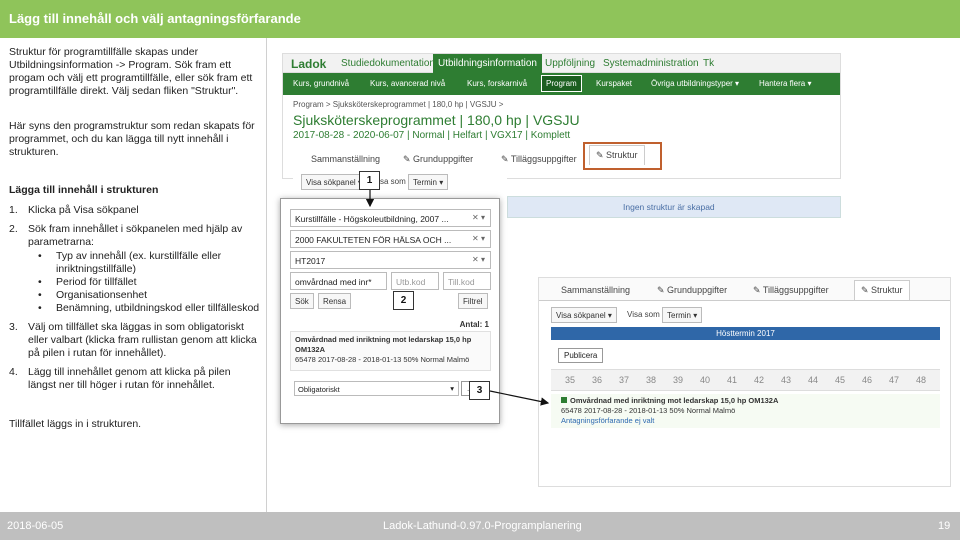  Describe the element at coordinates (581, 355) in the screenshot. I see `publicera-button: Publicera` at that location.